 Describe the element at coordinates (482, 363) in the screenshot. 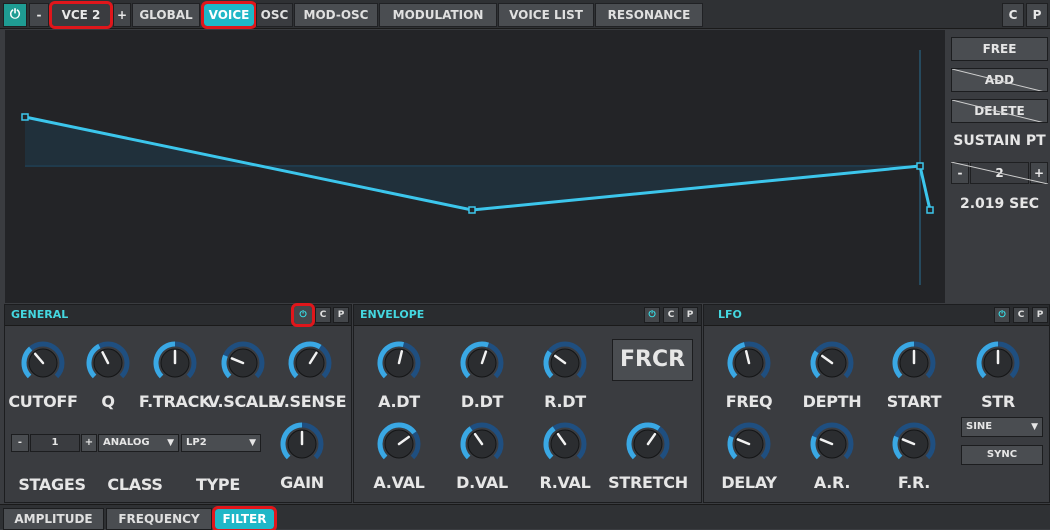

I see `envelope-d-dt-knob` at that location.